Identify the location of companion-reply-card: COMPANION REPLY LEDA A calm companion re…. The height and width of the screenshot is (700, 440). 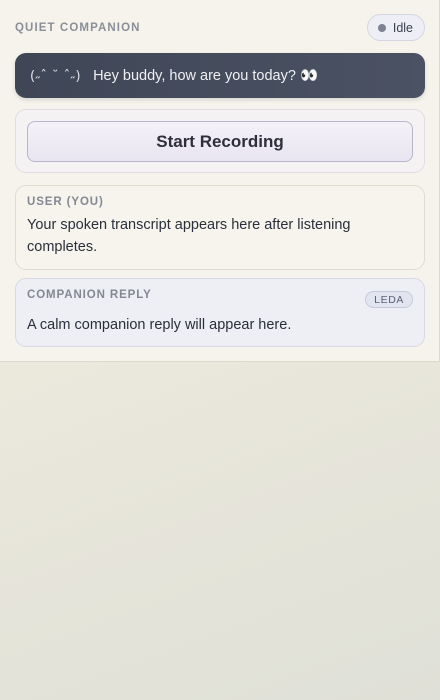
(220, 312).